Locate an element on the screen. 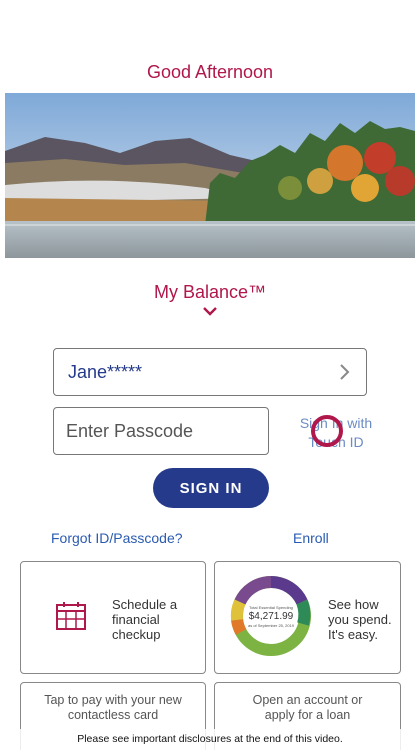 Image resolution: width=420 pixels, height=750 pixels. passcode-input is located at coordinates (161, 431).